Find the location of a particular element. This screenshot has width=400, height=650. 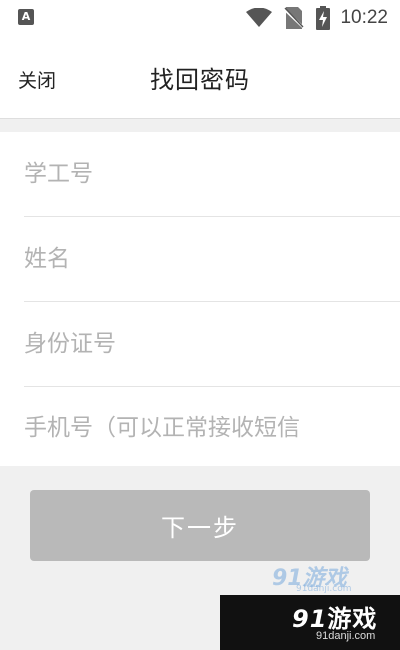

watermark-logo-word: 游戏 is located at coordinates (352, 619).